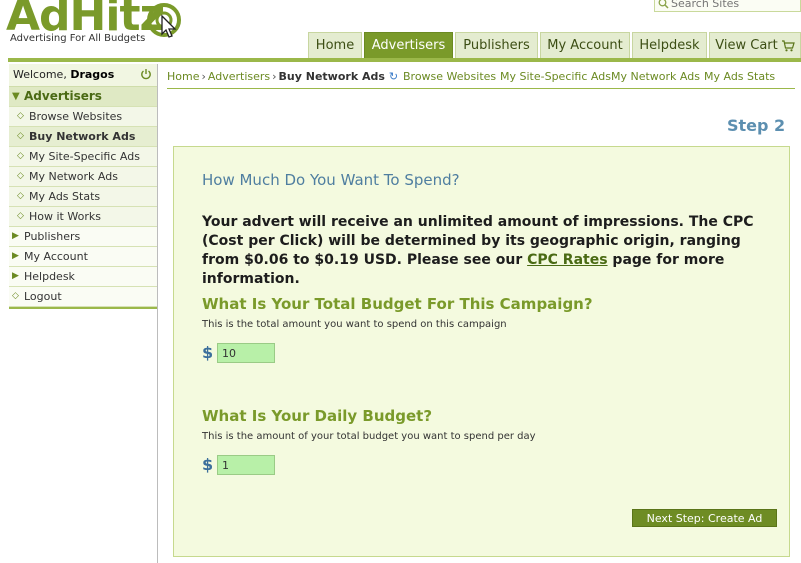  What do you see at coordinates (567, 260) in the screenshot?
I see `cpc-rates-link: CPC Rates` at bounding box center [567, 260].